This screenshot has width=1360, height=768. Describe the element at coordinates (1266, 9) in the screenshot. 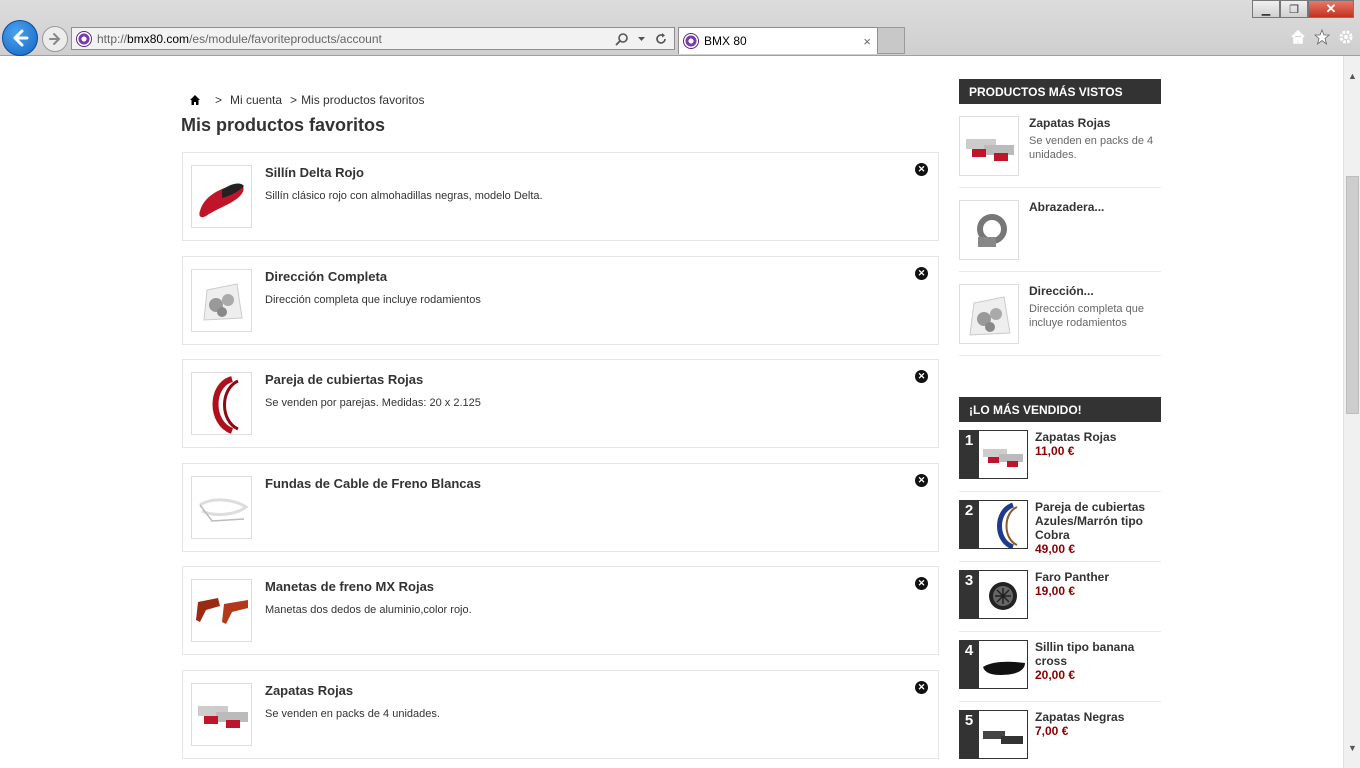

I see `minimize-button: ▁` at that location.